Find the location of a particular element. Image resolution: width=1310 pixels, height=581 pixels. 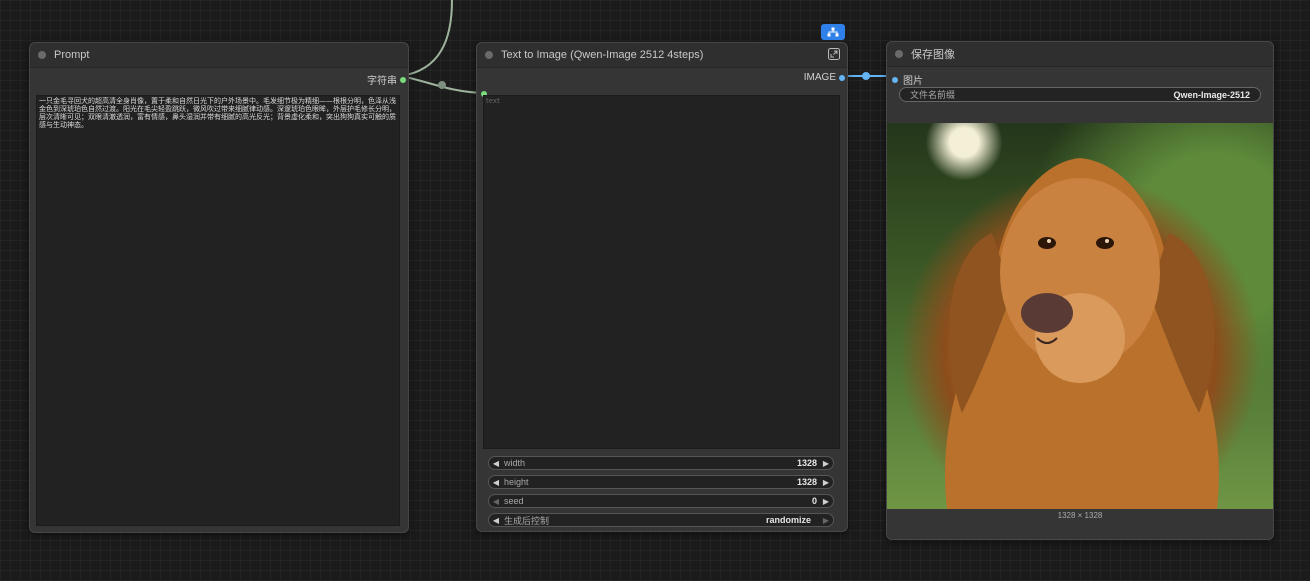

output-slot-string: 字符串 is located at coordinates (386, 79).